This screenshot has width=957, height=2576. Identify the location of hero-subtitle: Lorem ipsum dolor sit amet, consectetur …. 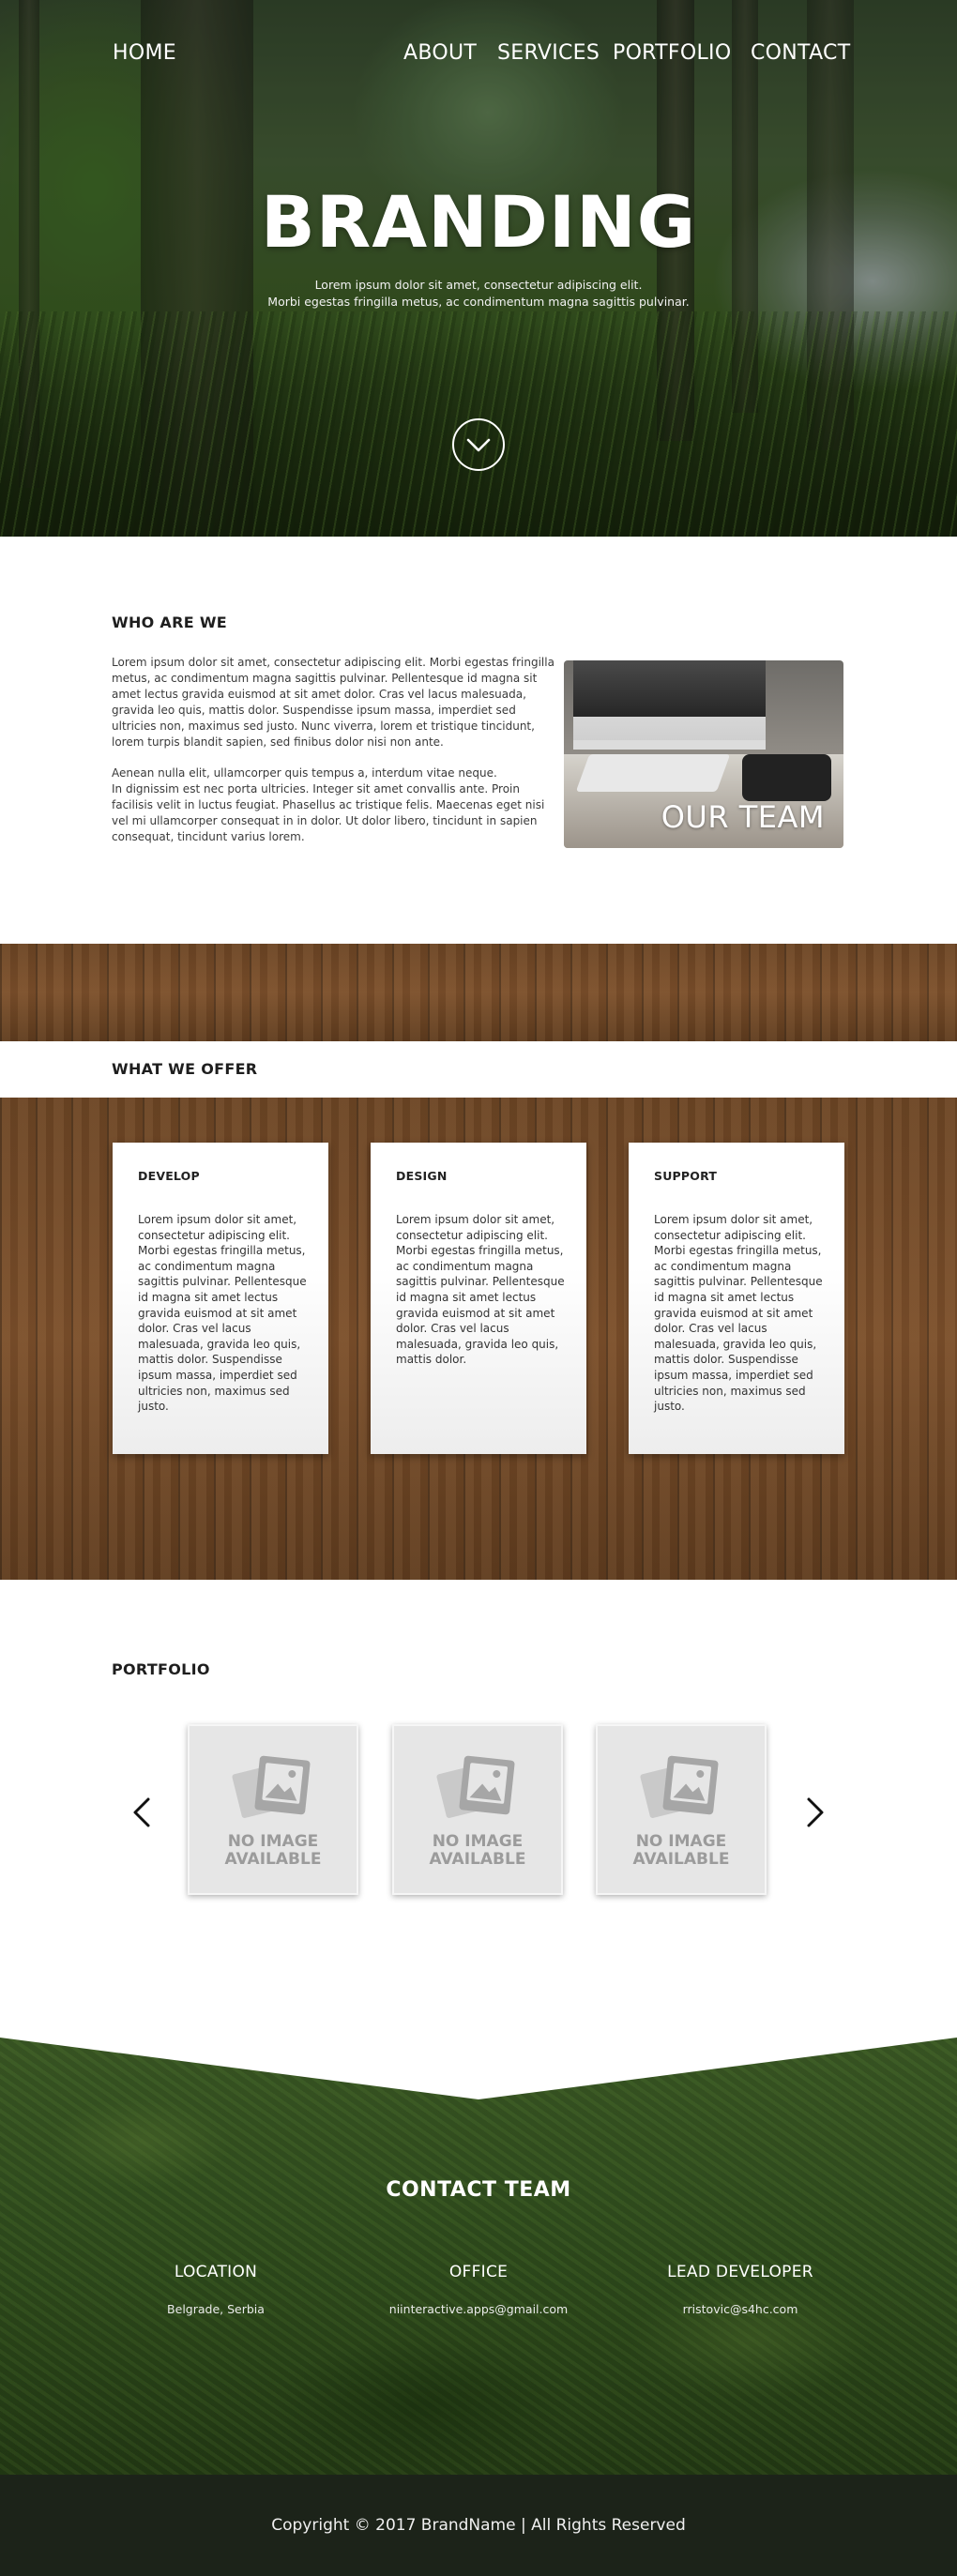
(478, 285).